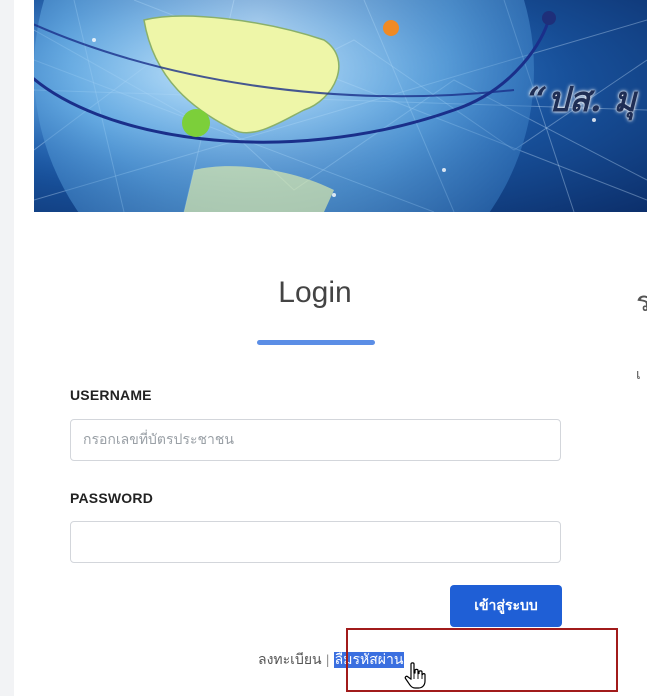 The height and width of the screenshot is (696, 647). Describe the element at coordinates (112, 498) in the screenshot. I see `password-label: PASSWORD` at that location.